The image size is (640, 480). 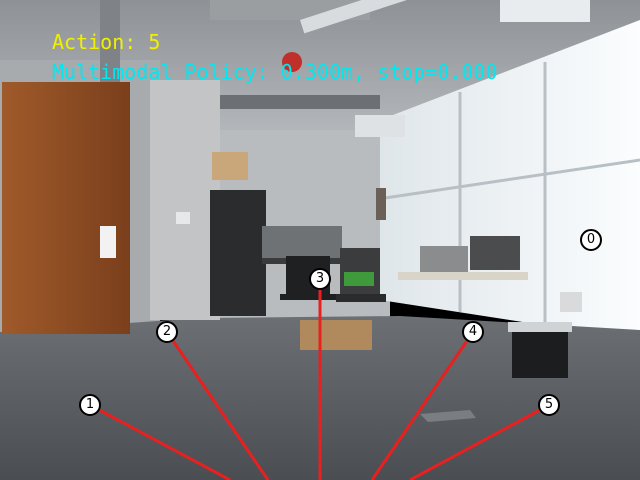 I want to click on trajectory-marker-5: 5, so click(x=549, y=405).